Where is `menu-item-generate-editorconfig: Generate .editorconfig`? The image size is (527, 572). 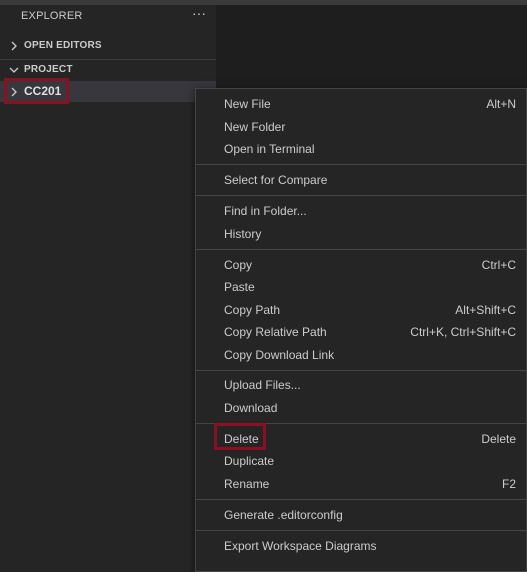 menu-item-generate-editorconfig: Generate .editorconfig is located at coordinates (361, 515).